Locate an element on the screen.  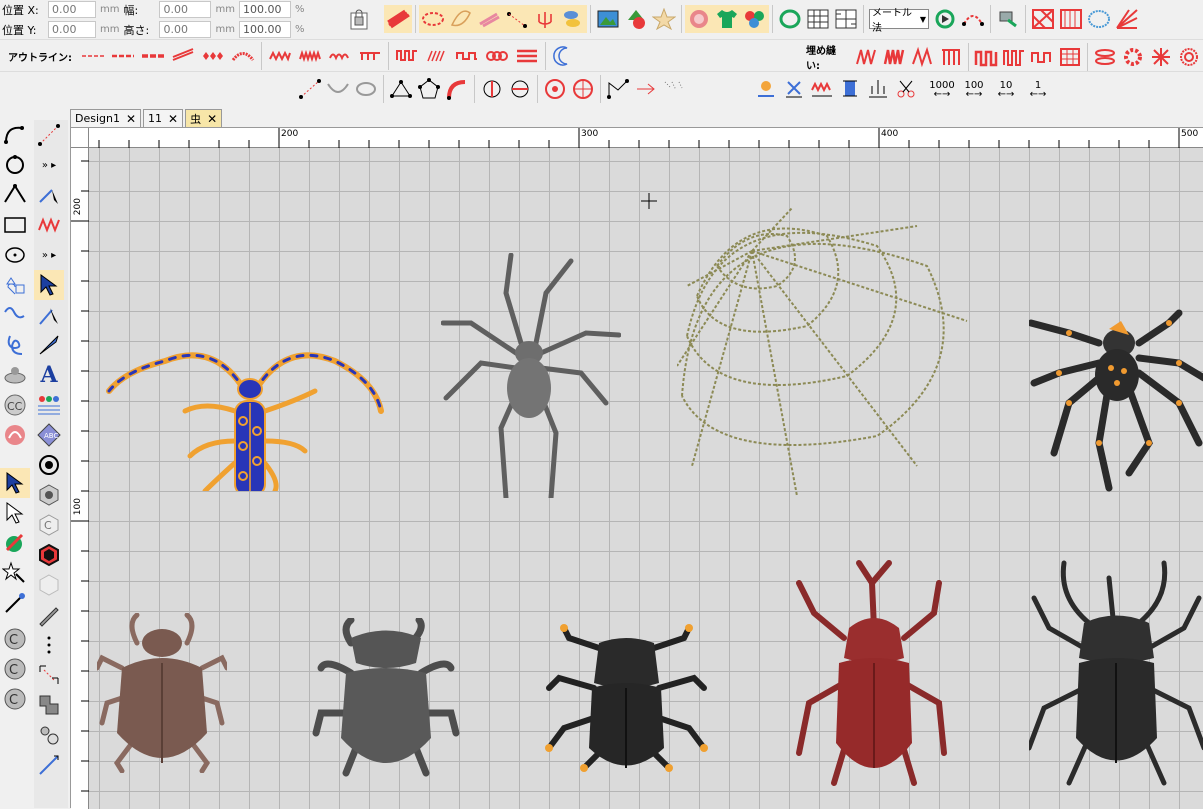
fill-comb-button is located at coordinates (951, 57).